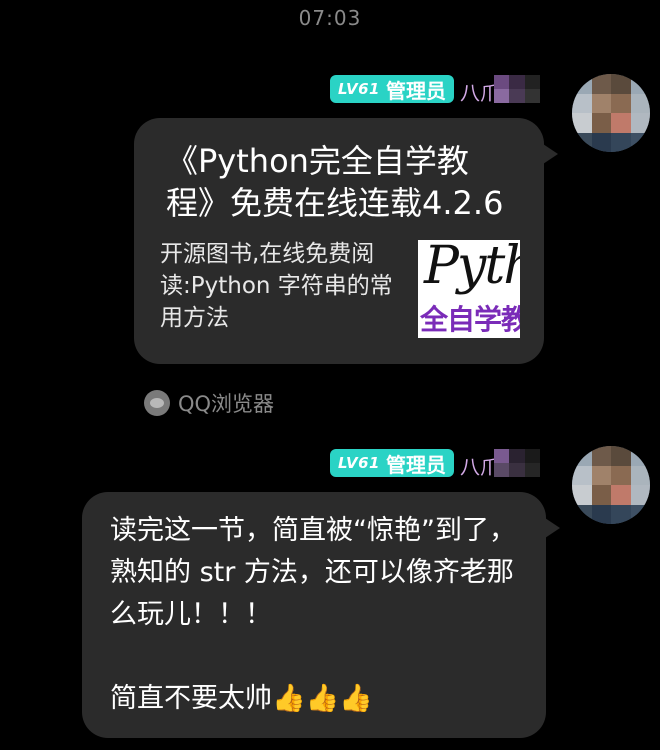 The width and height of the screenshot is (660, 750). What do you see at coordinates (276, 286) in the screenshot?
I see `link-card-description: 开源图书,在线免费阅读:Python 字符串的常用方法` at bounding box center [276, 286].